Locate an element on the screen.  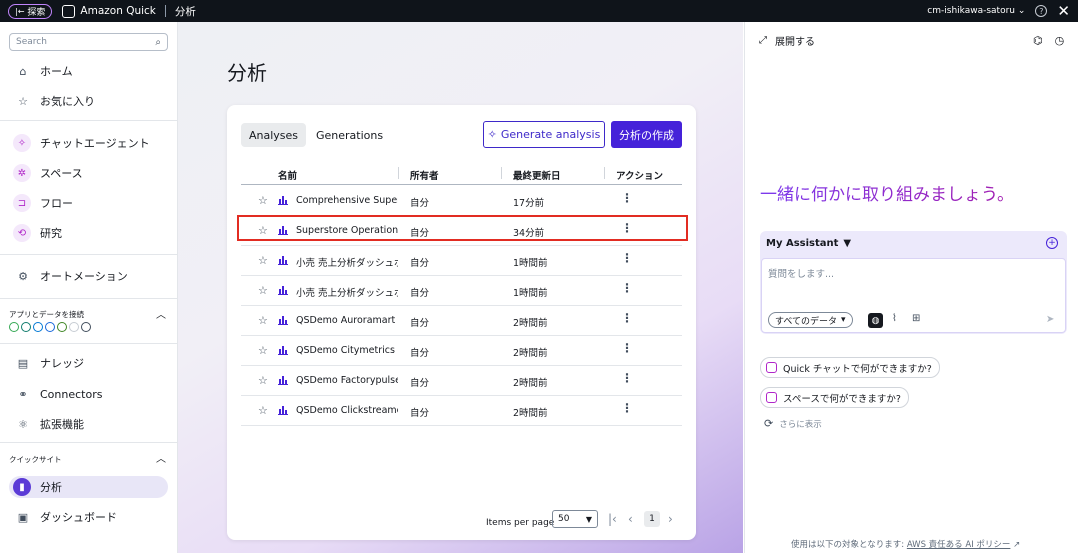
table-row: ☆ Comprehensive Superstc 自分 17分前 ⋮ is located at coordinates (461, 201).